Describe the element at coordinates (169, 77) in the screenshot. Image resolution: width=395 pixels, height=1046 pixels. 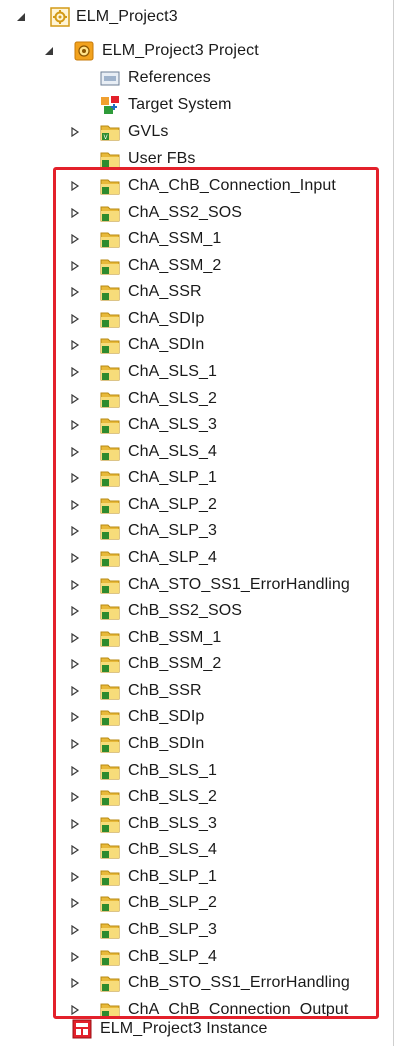
I see `tree-node-label: References` at that location.